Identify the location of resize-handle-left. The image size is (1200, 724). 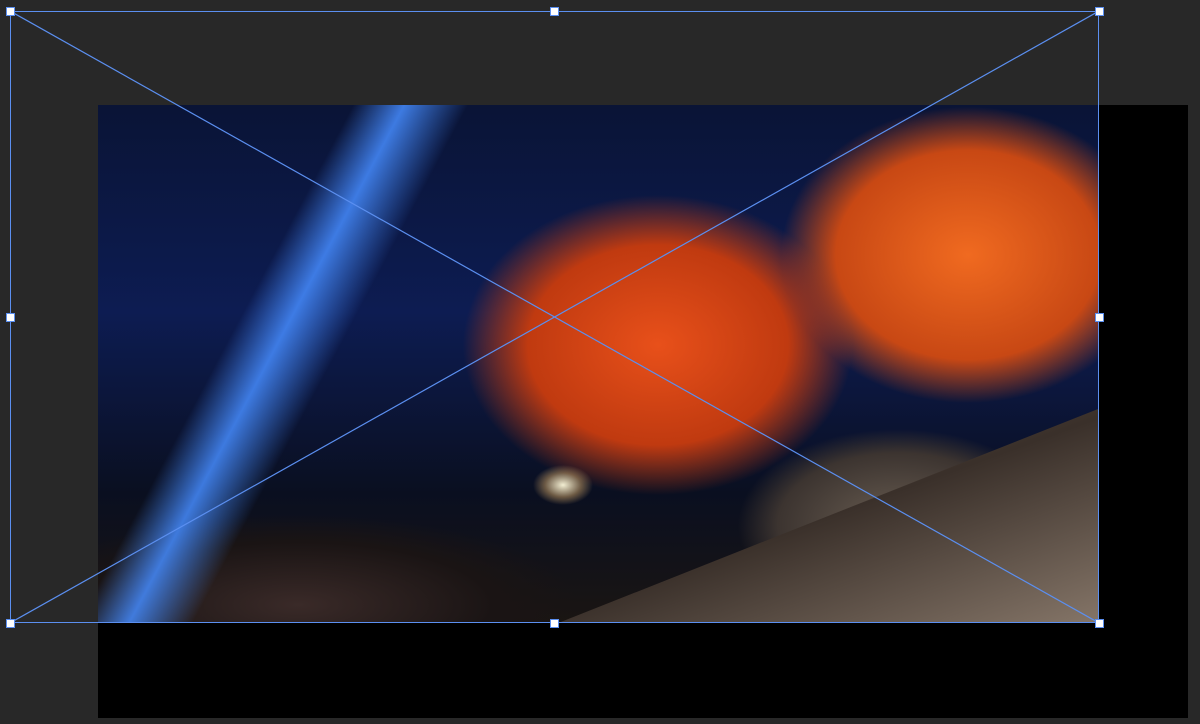
(10, 317).